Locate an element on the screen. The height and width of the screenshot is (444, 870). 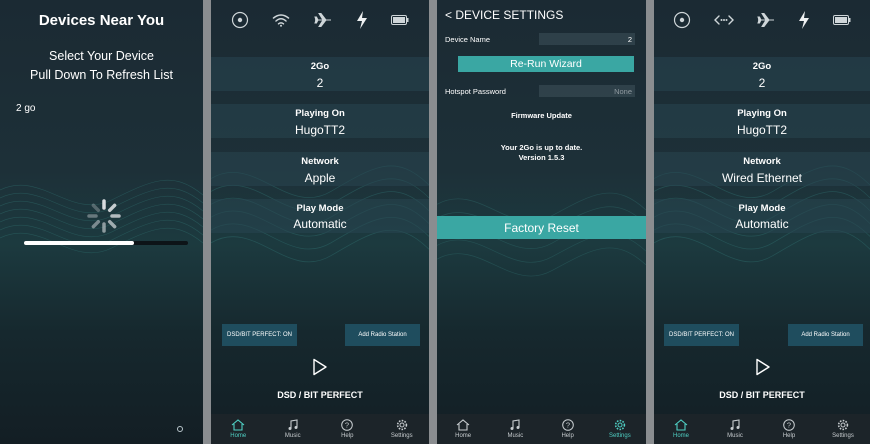
instruction-refresh: Pull Down To Refresh List is located at coordinates (101, 75).